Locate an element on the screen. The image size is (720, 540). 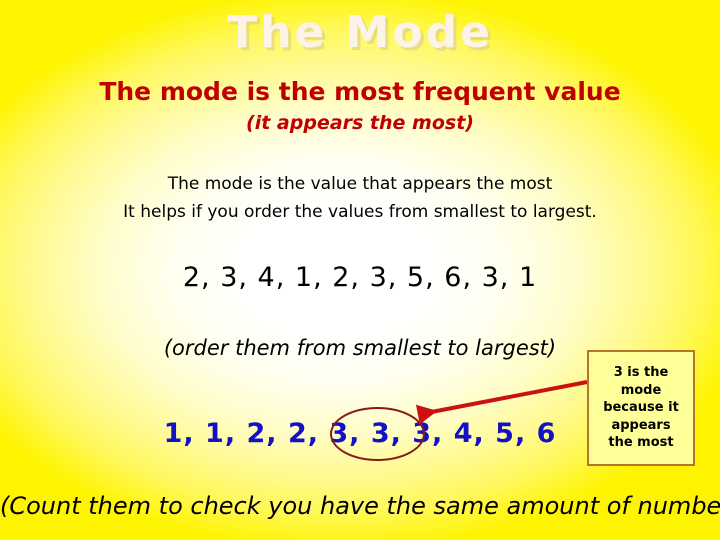
callout-line-2: mode is located at coordinates (641, 390).